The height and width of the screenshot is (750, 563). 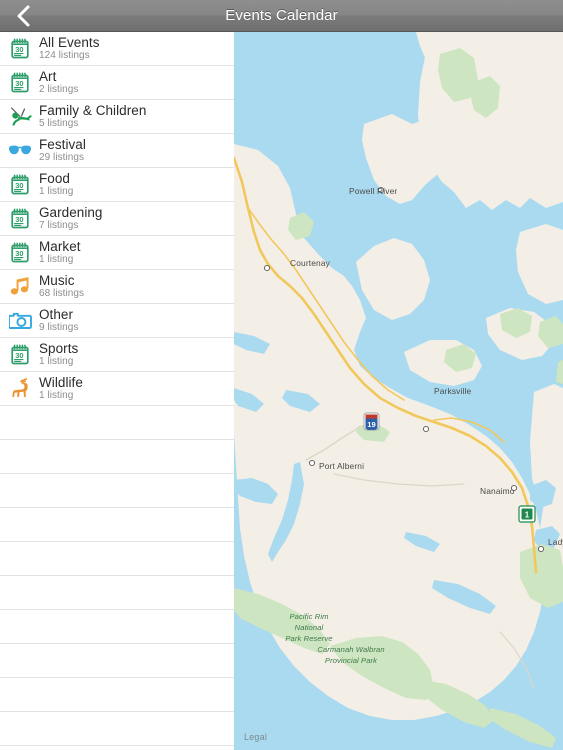 I want to click on category-row-festival: Festival 29 listings, so click(x=117, y=151).